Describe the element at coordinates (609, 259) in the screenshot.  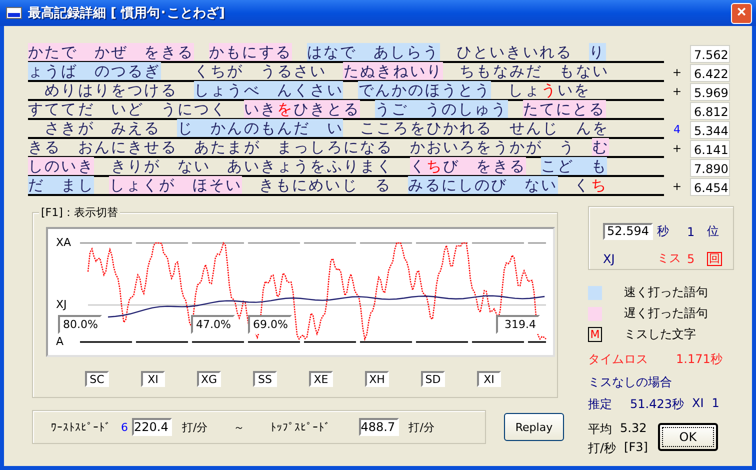
I see `grade-label: XJ` at that location.